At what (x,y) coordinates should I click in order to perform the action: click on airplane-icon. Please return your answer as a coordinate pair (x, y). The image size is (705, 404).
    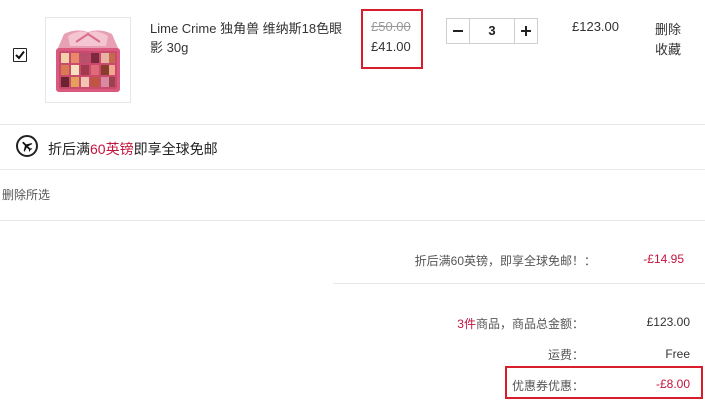
    Looking at the image, I should click on (27, 146).